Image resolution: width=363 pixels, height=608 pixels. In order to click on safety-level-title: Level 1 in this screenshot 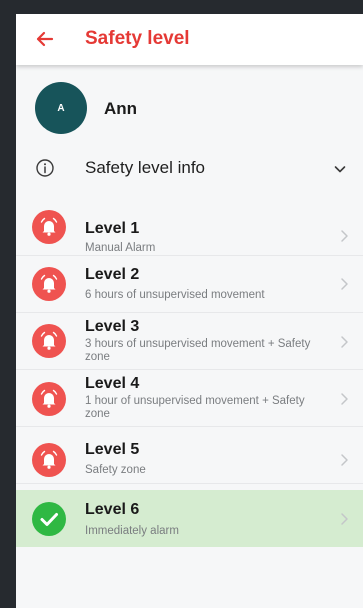, I will do `click(112, 228)`.